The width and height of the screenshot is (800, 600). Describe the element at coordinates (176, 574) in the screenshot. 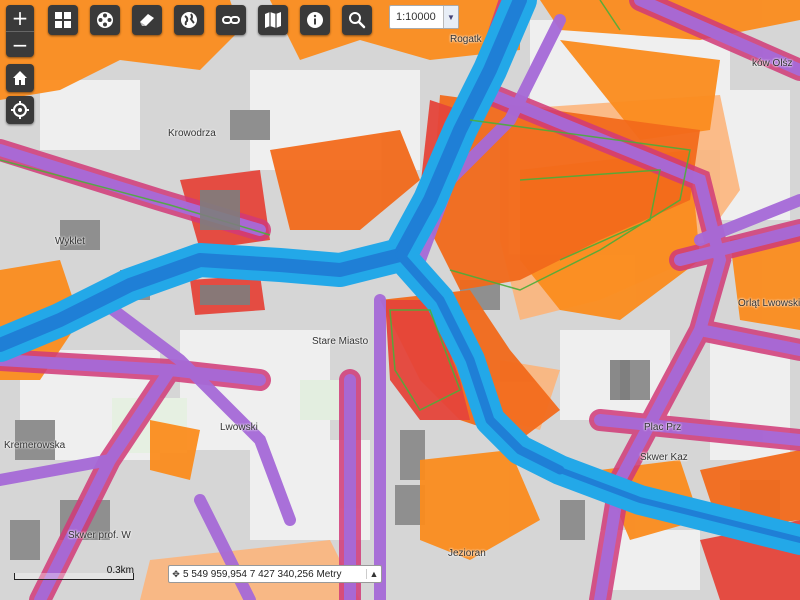

I see `move-icon: ✥` at that location.